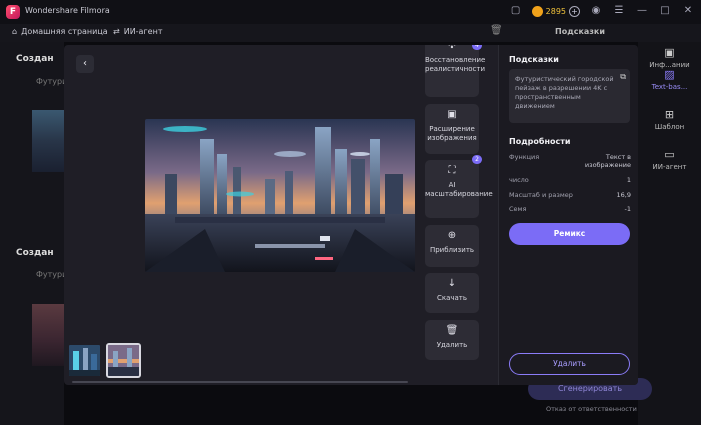 This screenshot has height=425, width=701. What do you see at coordinates (452, 345) in the screenshot?
I see `tool-label: Удалить` at bounding box center [452, 345].